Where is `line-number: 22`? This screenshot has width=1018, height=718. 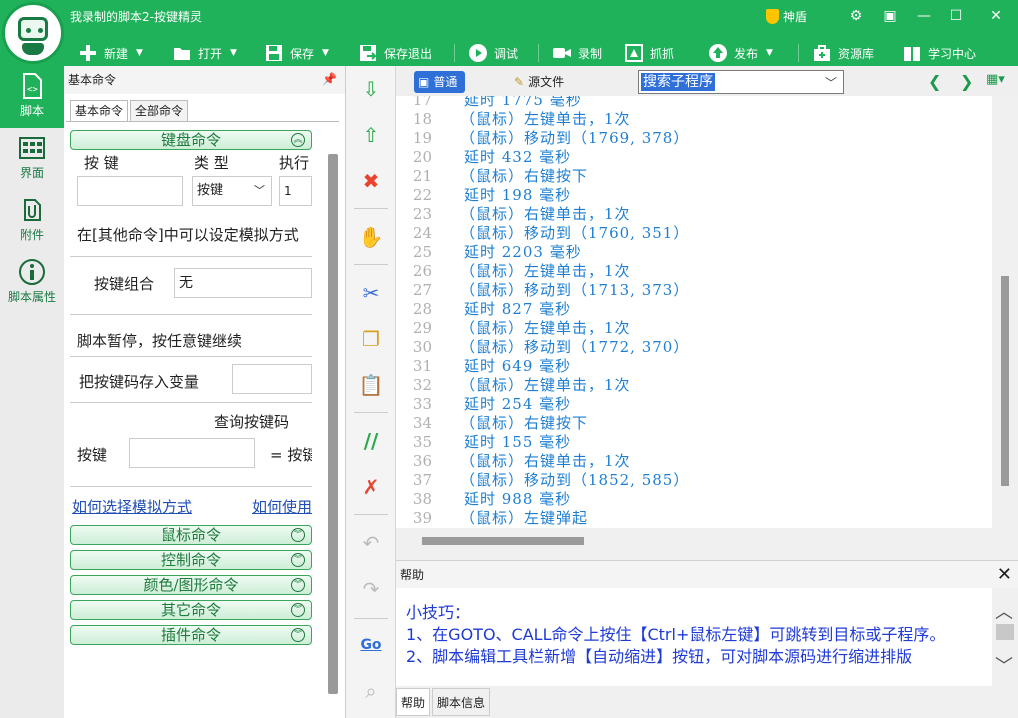 line-number: 22 is located at coordinates (422, 195).